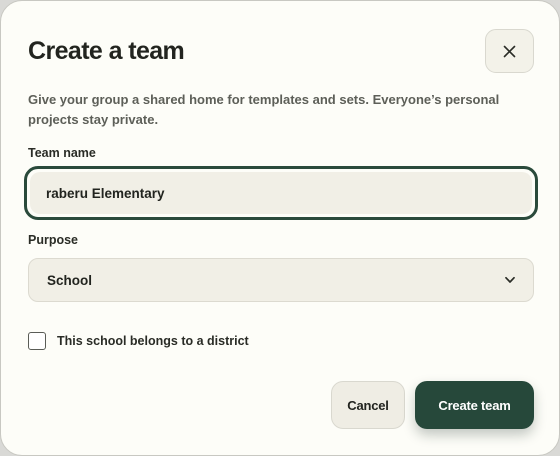 This screenshot has height=456, width=560. I want to click on cancel-button: Cancel, so click(368, 405).